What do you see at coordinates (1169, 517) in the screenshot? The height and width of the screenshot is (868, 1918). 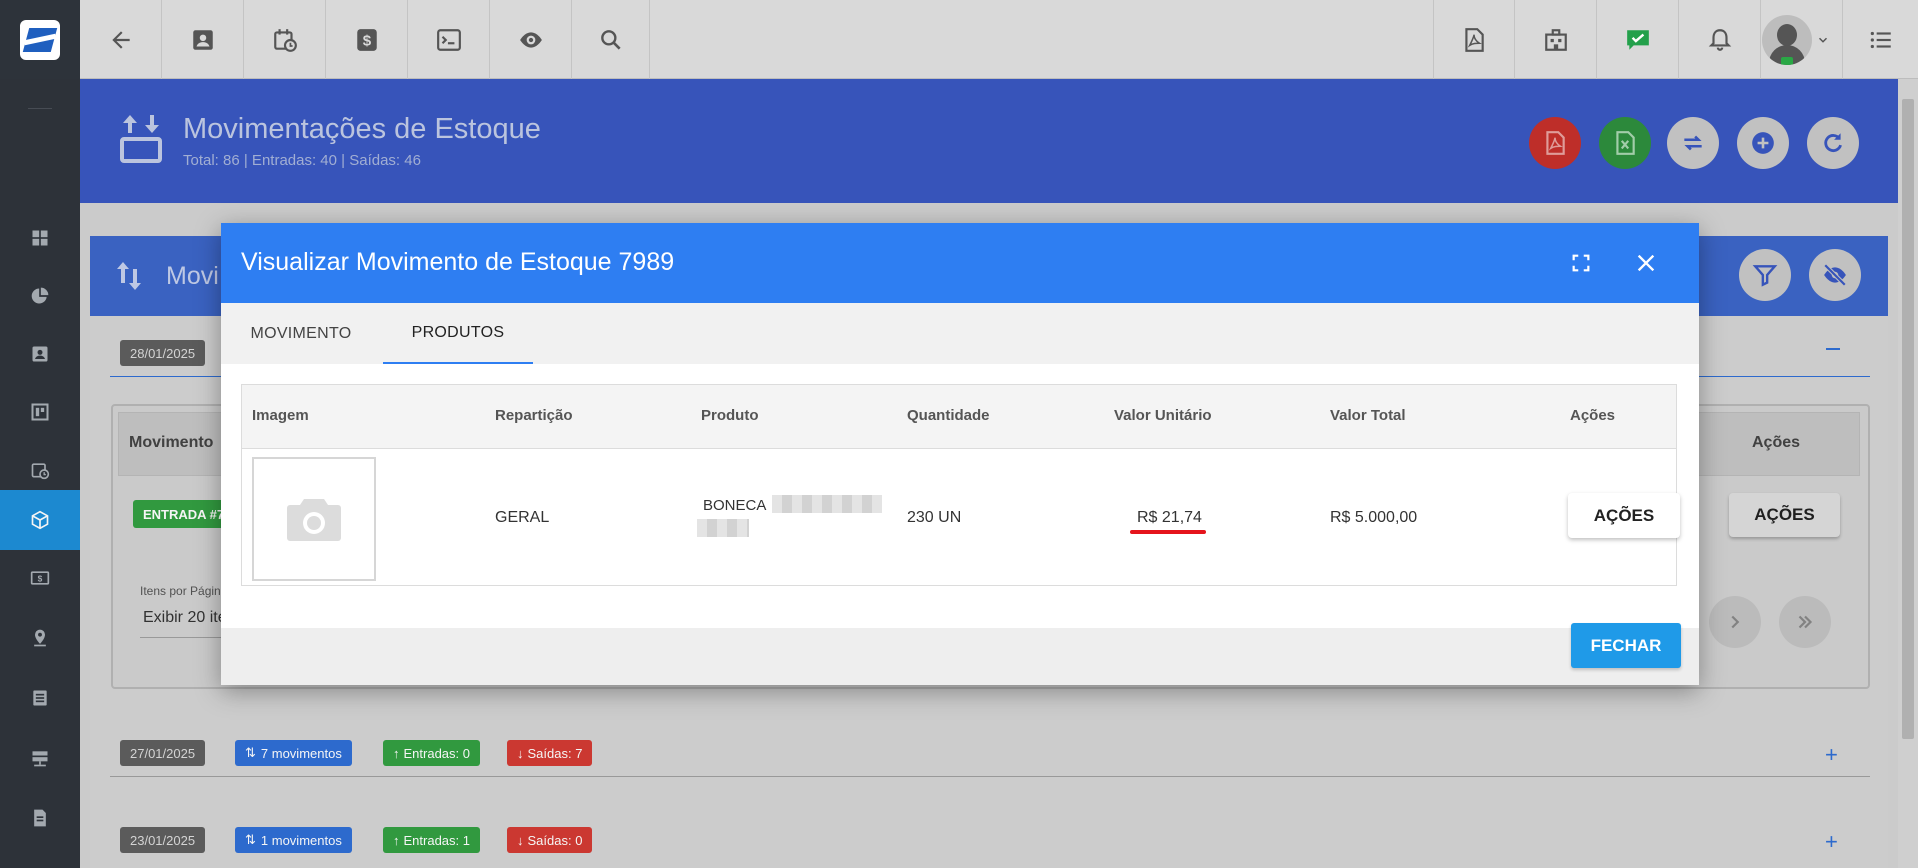 I see `cell-valor-unitario: R$ 21,74` at bounding box center [1169, 517].